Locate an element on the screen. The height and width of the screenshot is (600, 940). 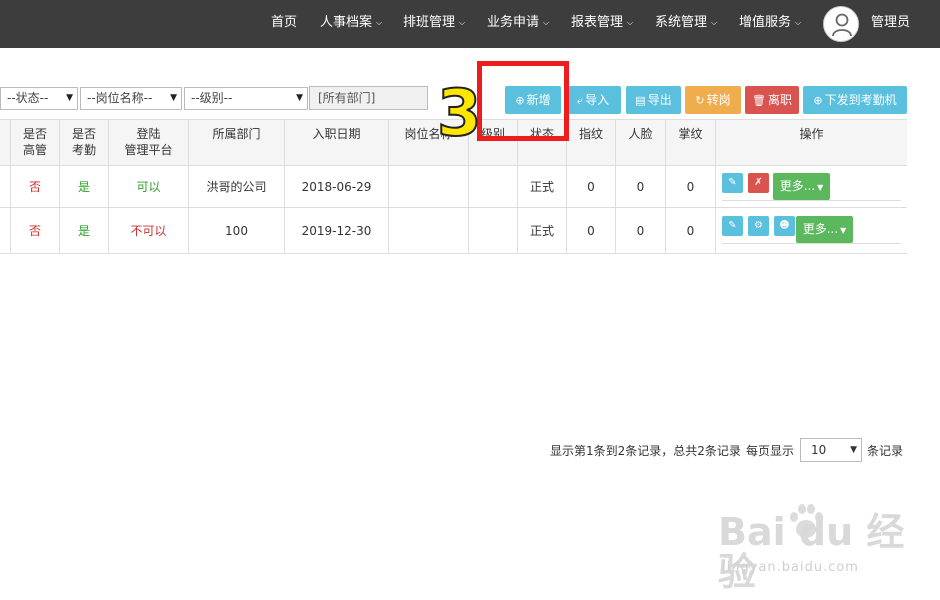
nav-item-reports: 报表管理 ⌵ is located at coordinates (602, 24).